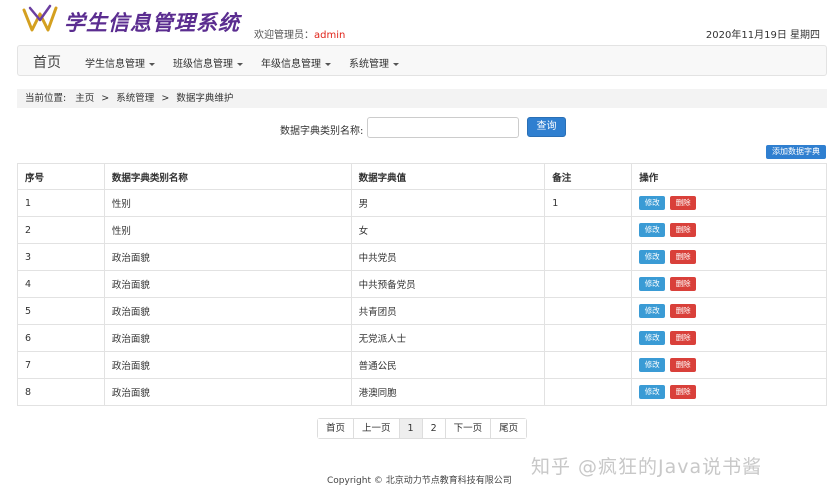  I want to click on table-cell-id: 1, so click(61, 203).